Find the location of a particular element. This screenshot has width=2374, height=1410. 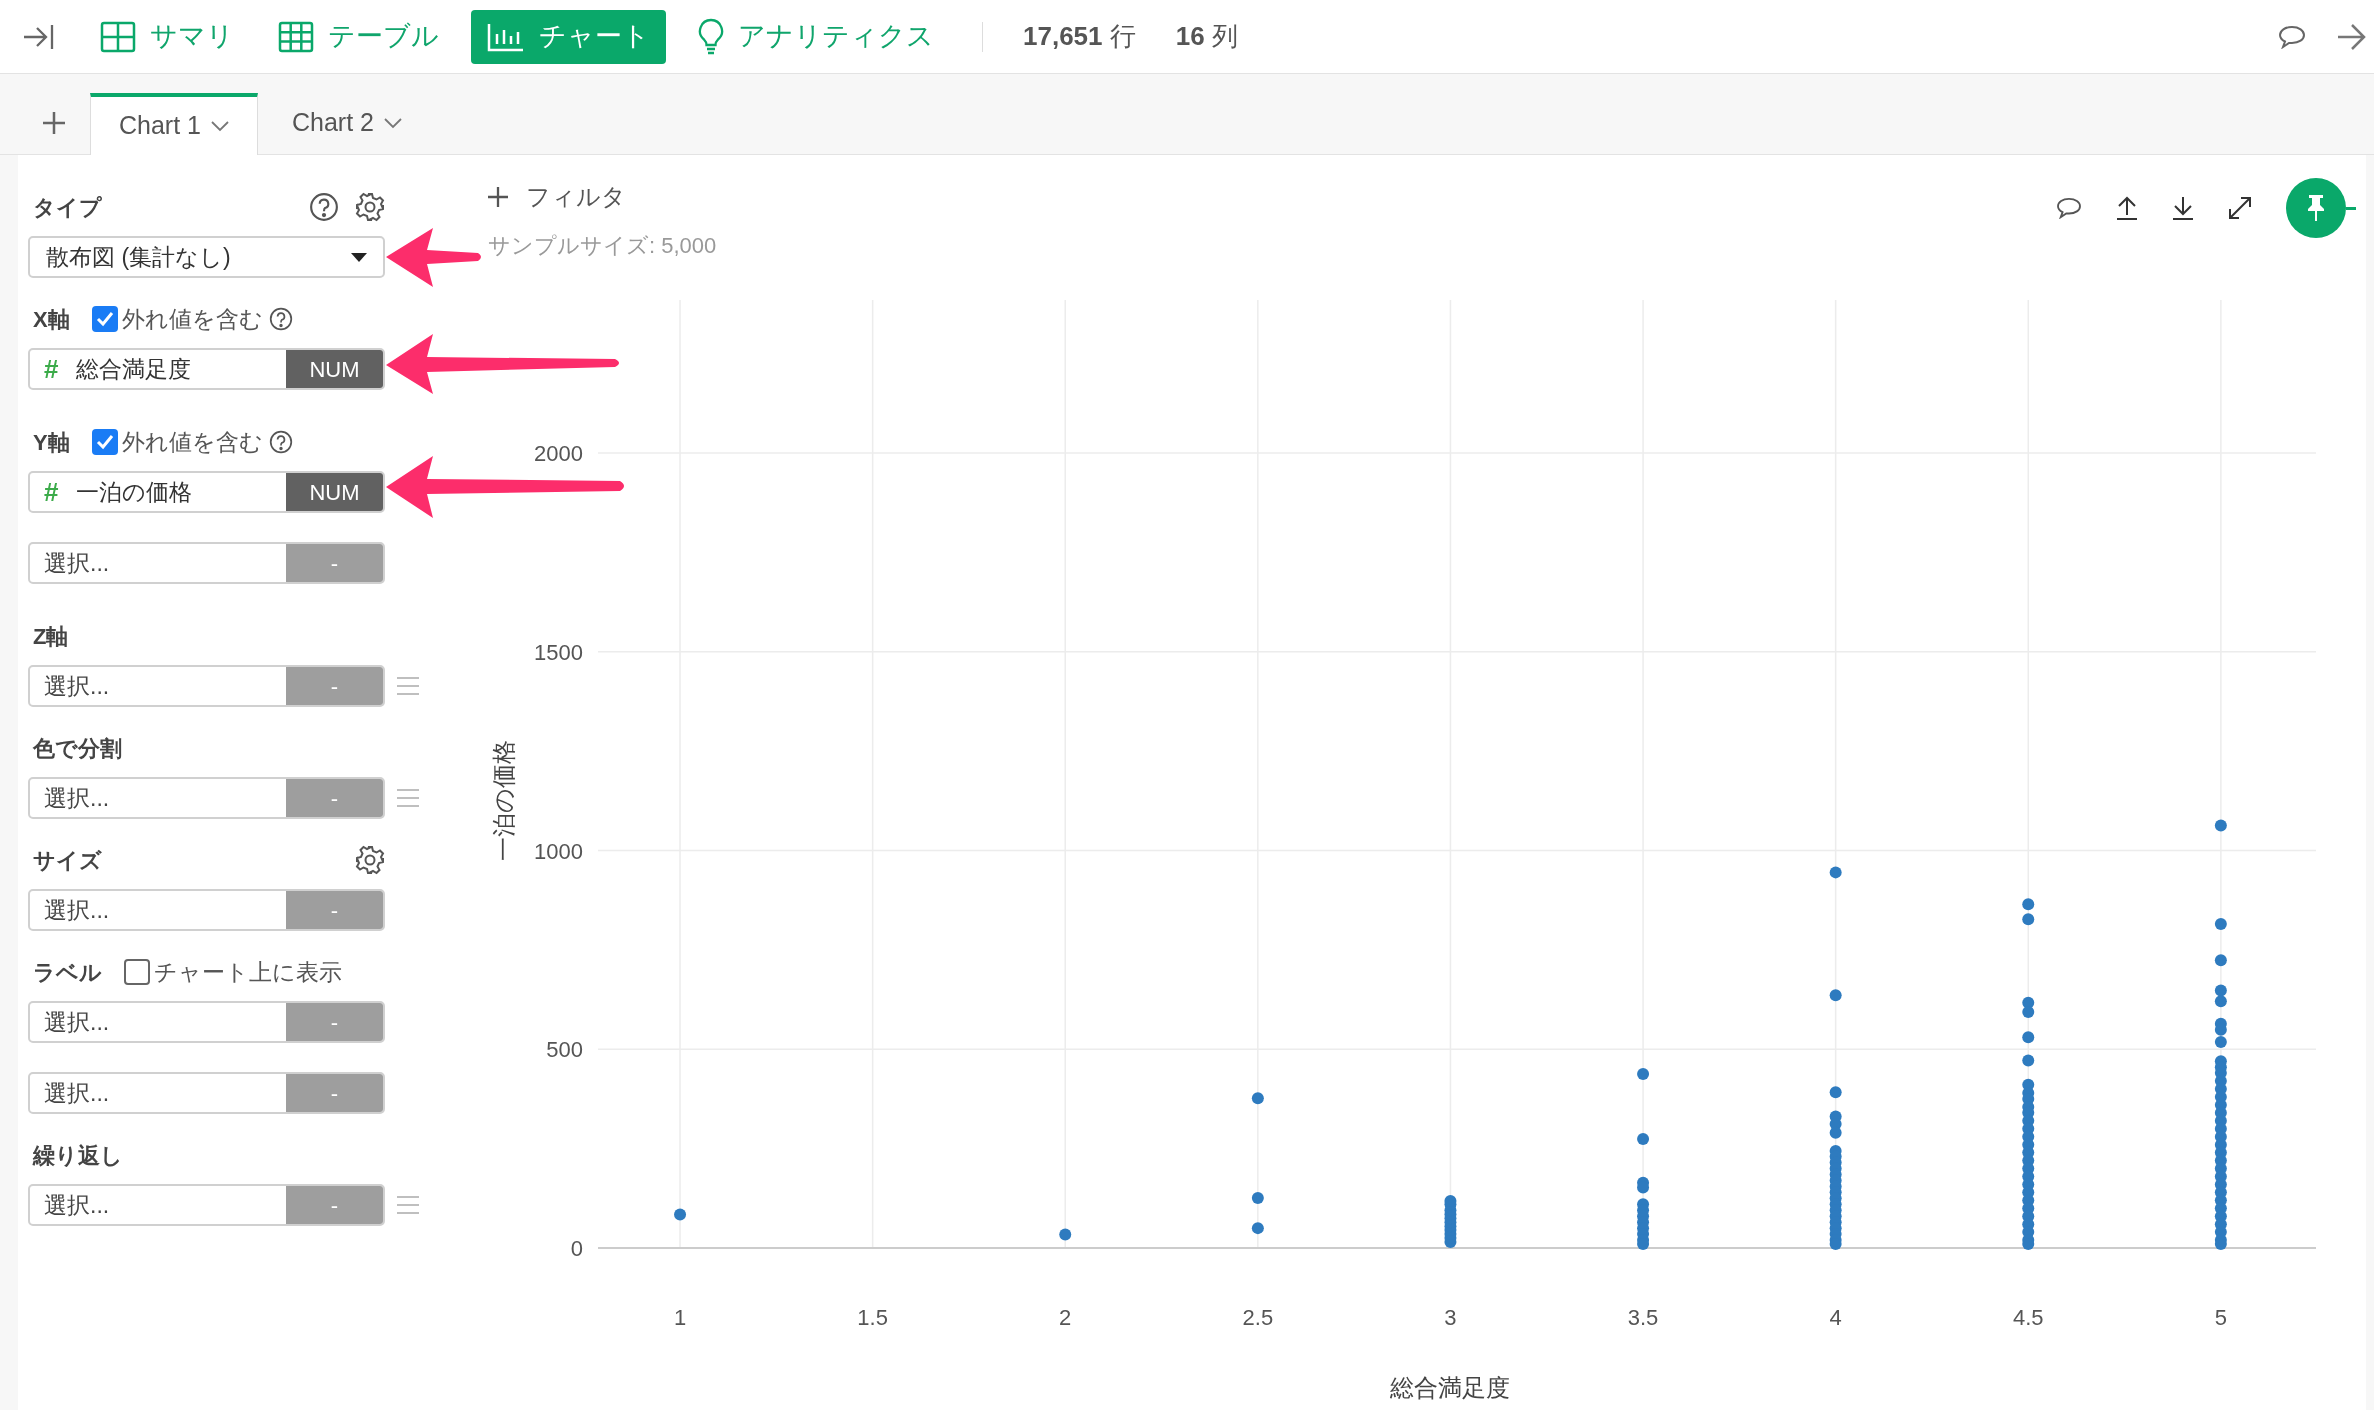

x-tick-label: 3 is located at coordinates (1450, 1317).